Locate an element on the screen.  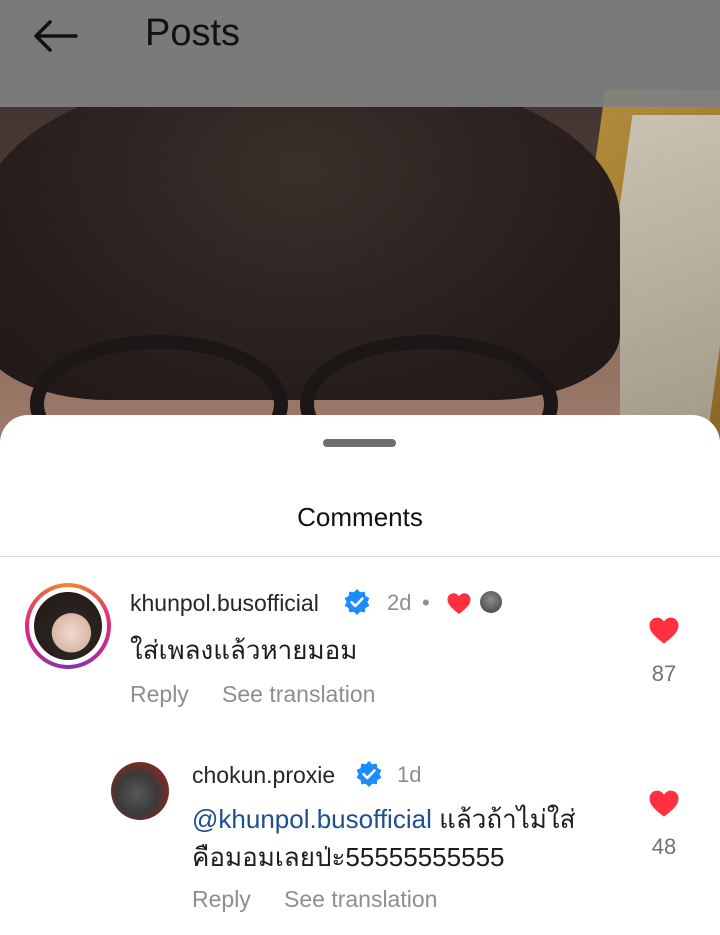
creator-avatar-mini is located at coordinates (491, 602).